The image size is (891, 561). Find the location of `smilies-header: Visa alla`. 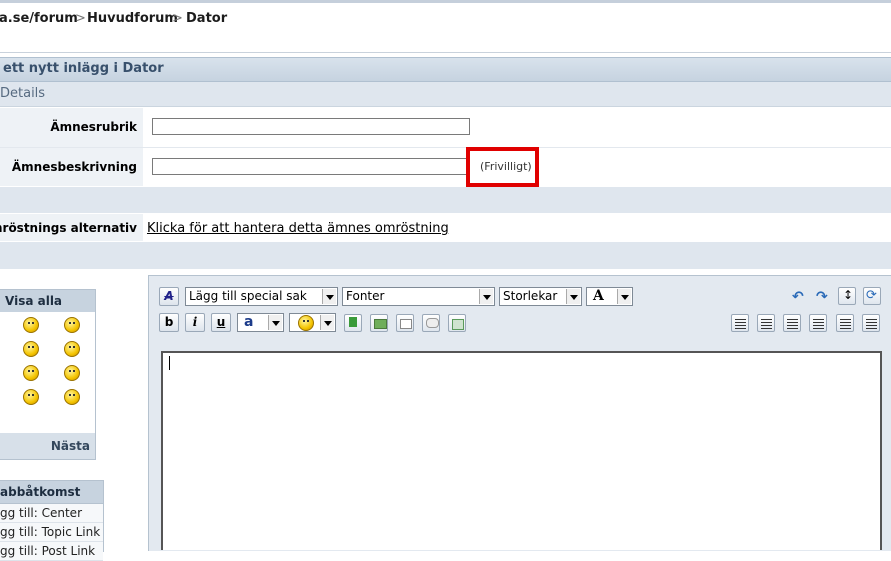

smilies-header: Visa alla is located at coordinates (47, 301).